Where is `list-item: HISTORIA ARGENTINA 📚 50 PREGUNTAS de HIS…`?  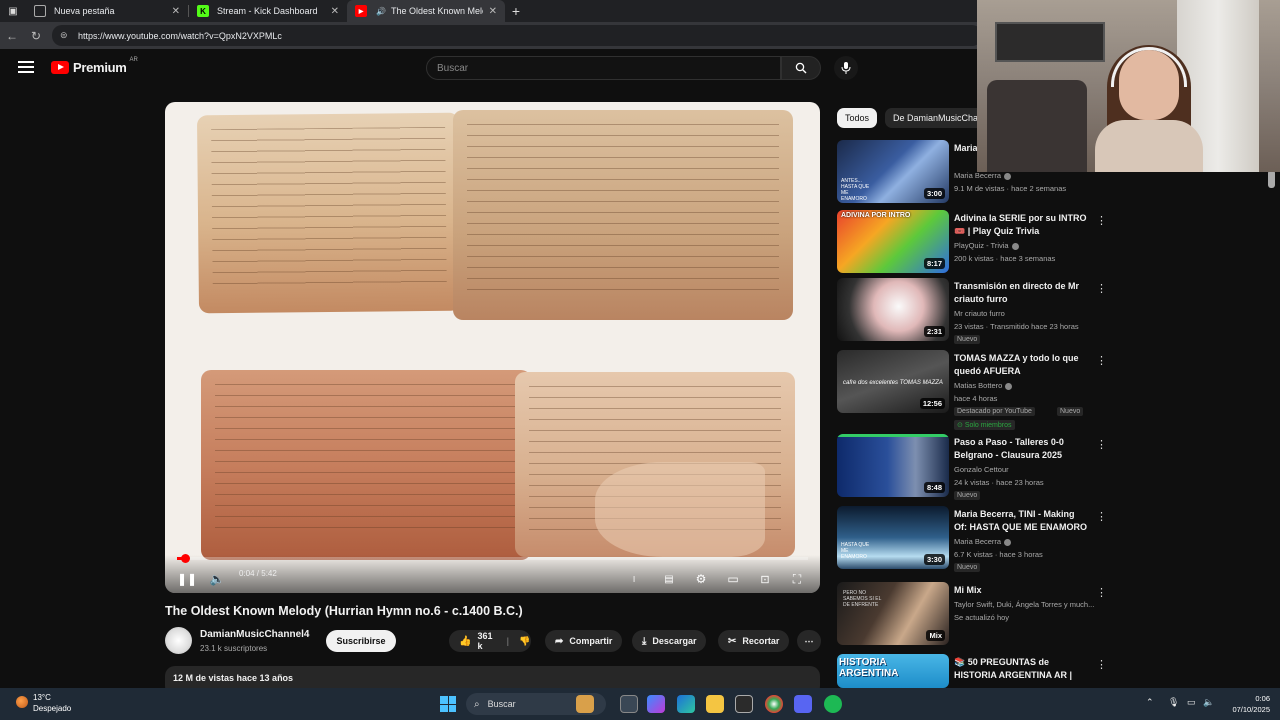
list-item: HISTORIA ARGENTINA 📚 50 PREGUNTAS de HIS… is located at coordinates (972, 671).